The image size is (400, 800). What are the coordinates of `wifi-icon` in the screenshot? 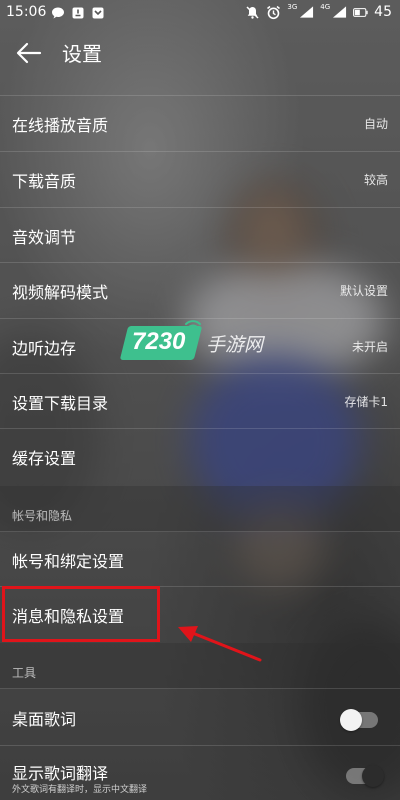 It's located at (193, 326).